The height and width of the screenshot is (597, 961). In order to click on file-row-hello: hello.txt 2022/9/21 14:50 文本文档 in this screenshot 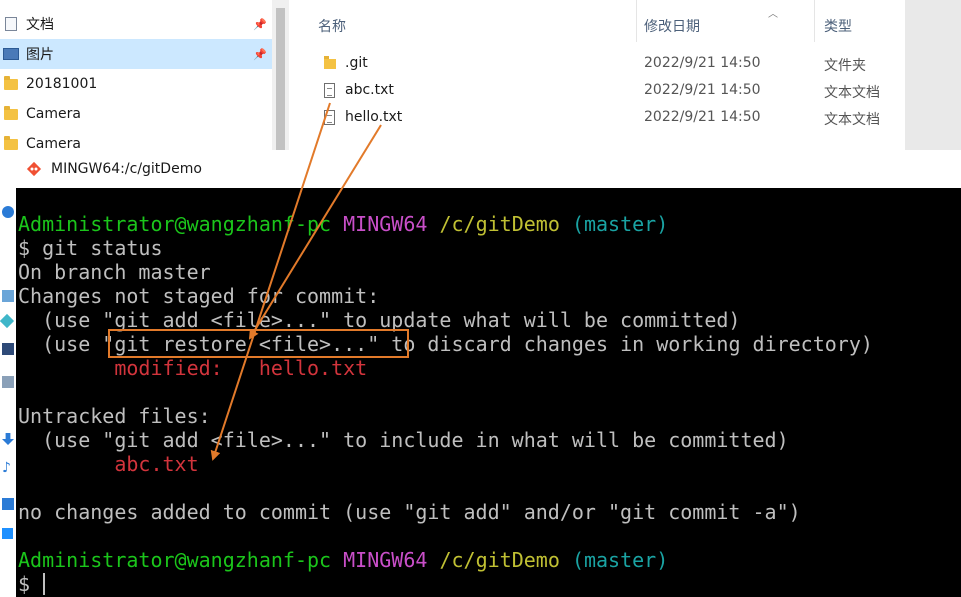, I will do `click(602, 117)`.